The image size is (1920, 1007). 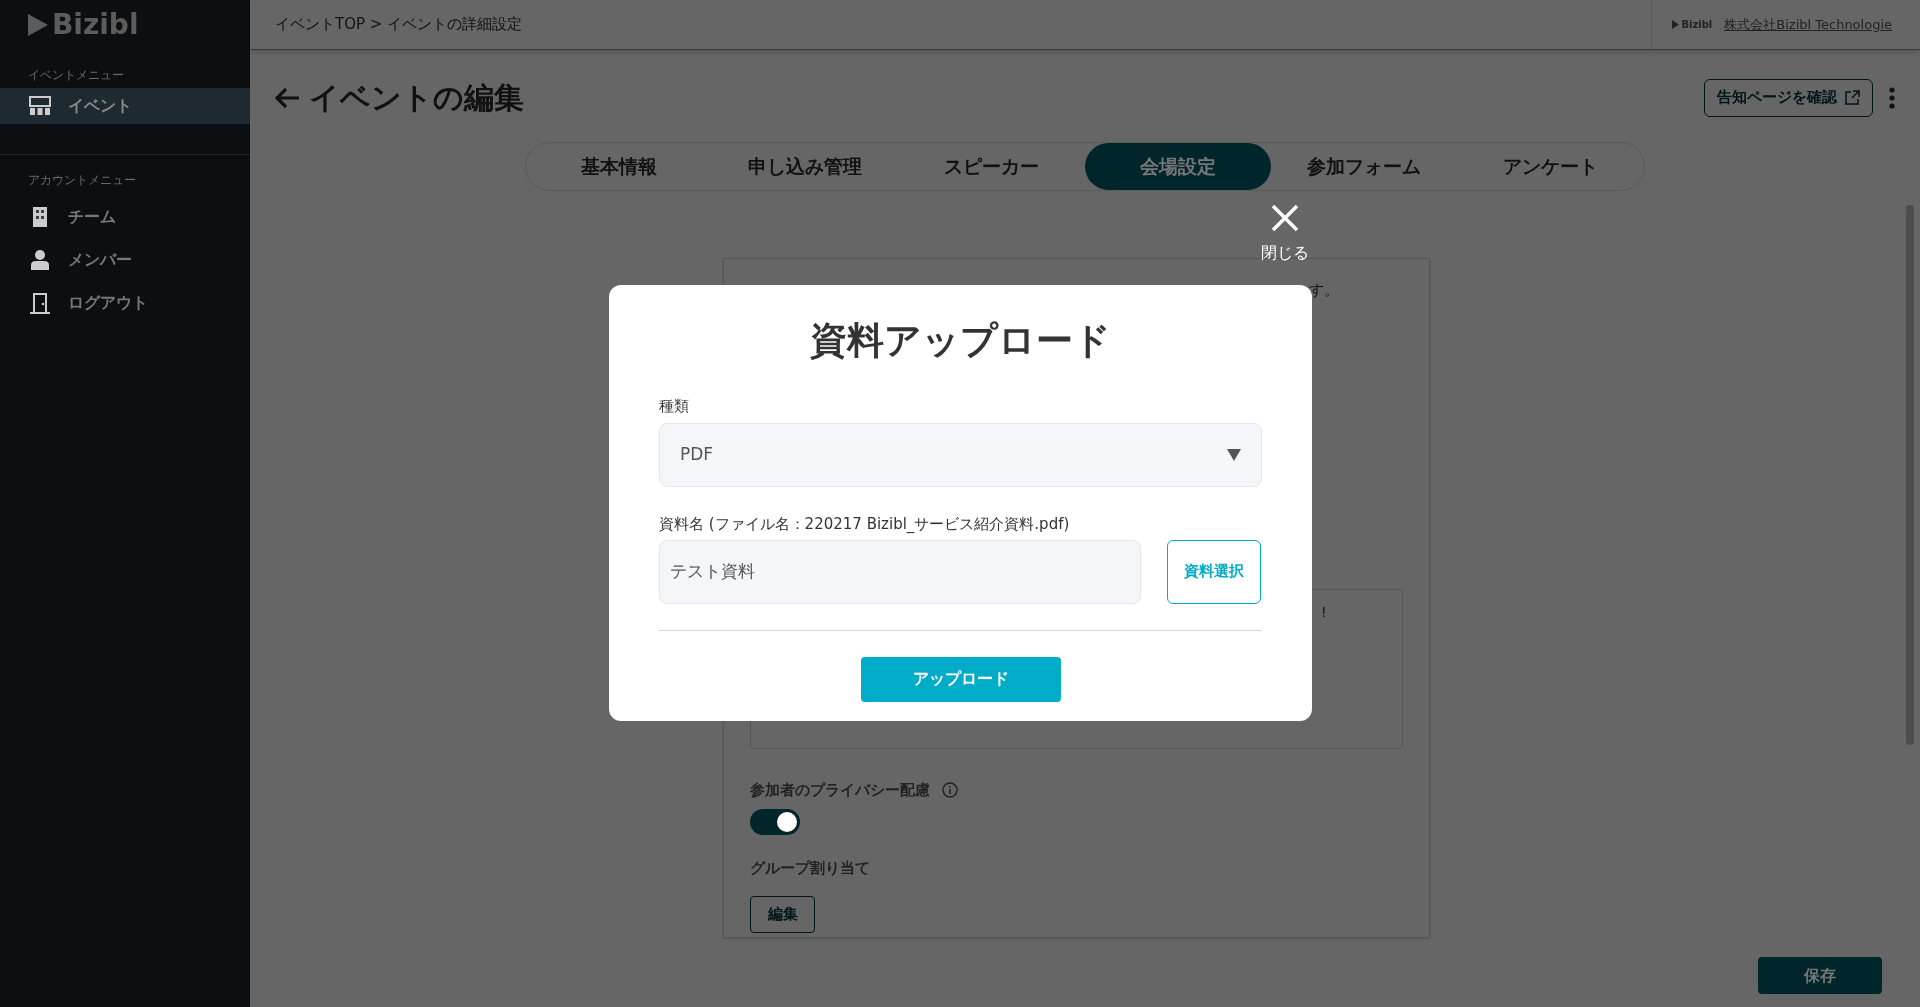 I want to click on menu-heading: イベントメニュー, so click(x=76, y=75).